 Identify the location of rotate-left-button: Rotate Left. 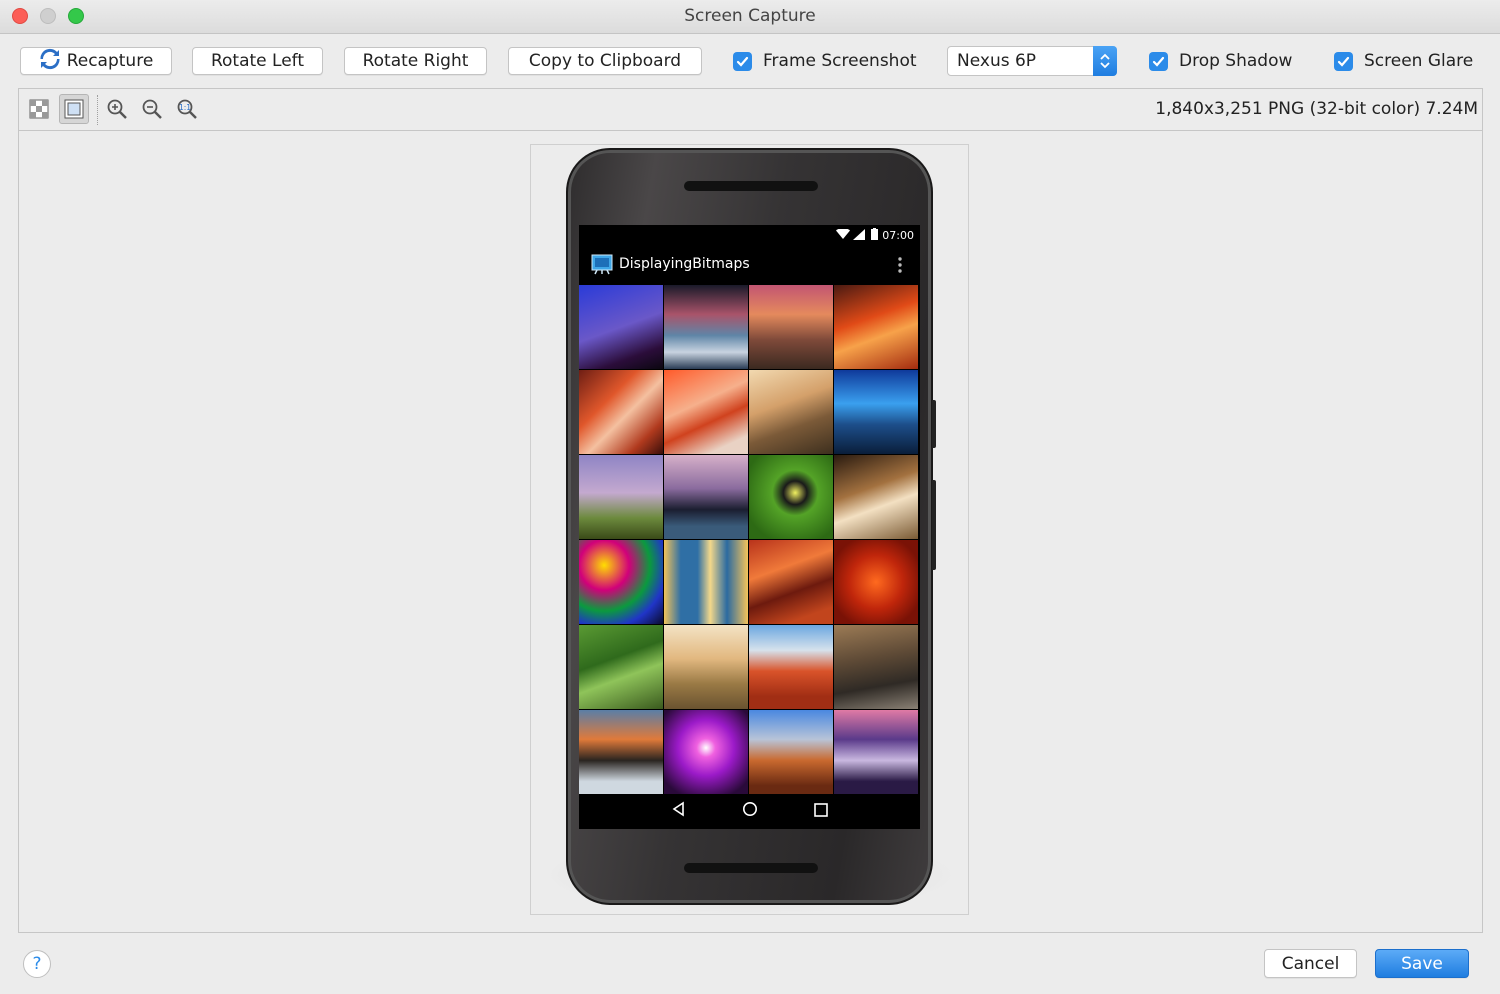
(257, 61).